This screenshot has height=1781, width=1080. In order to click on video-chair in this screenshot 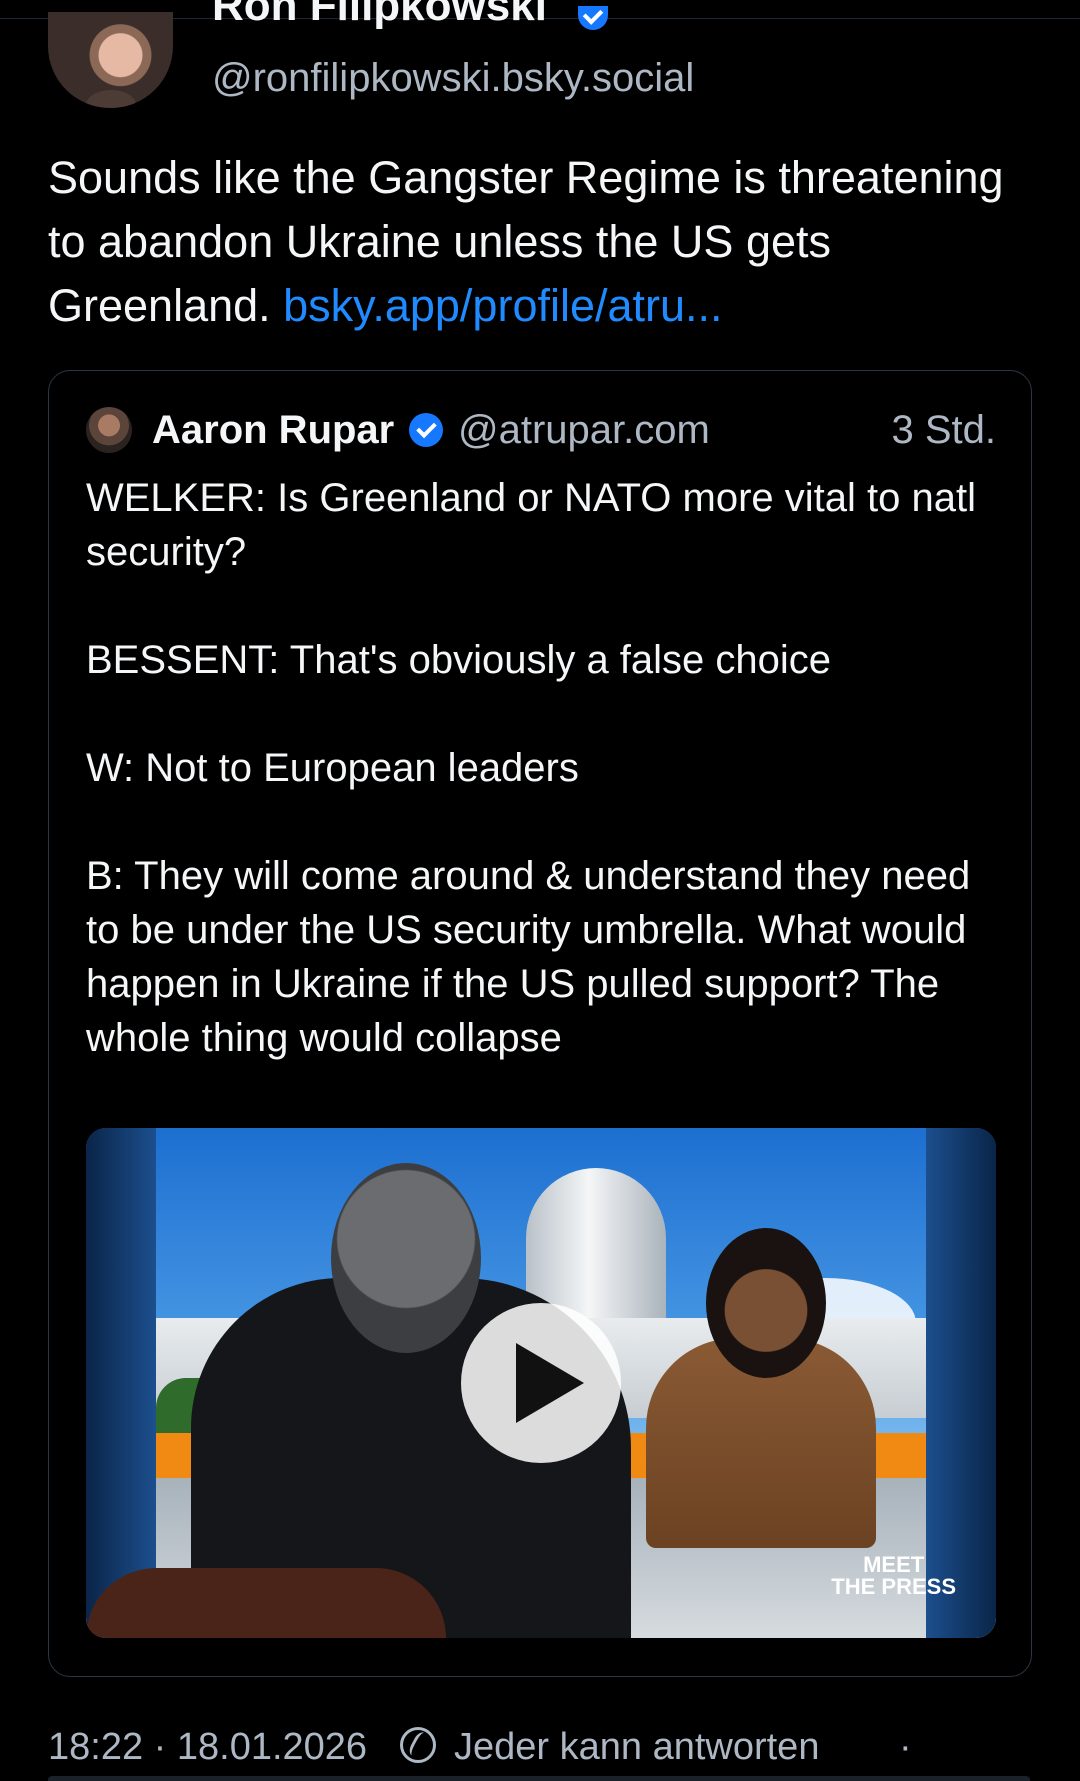, I will do `click(266, 1603)`.